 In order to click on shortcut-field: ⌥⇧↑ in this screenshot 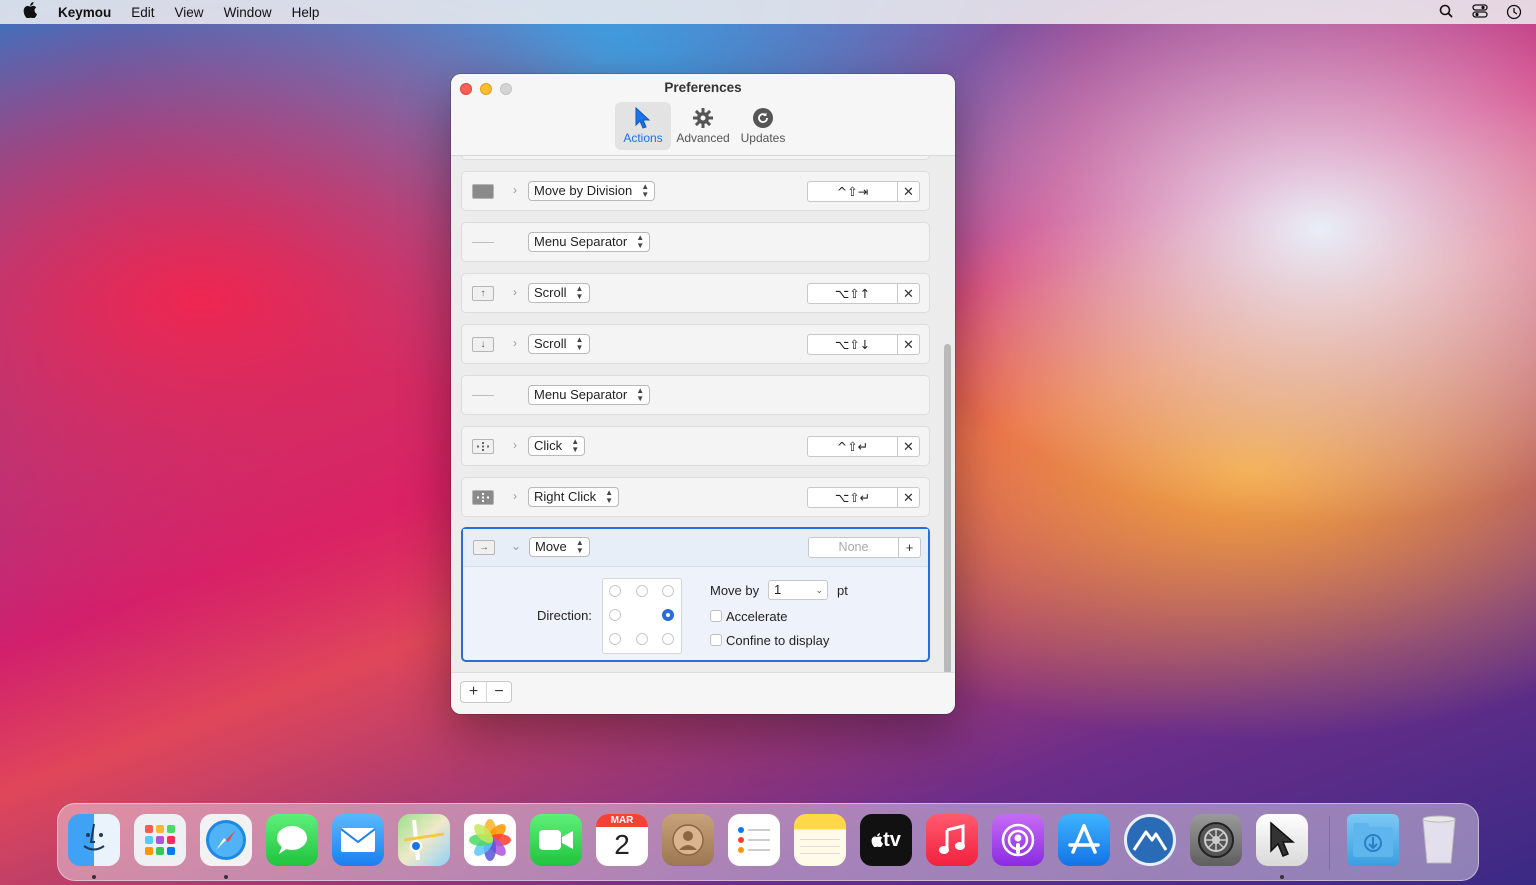, I will do `click(852, 293)`.